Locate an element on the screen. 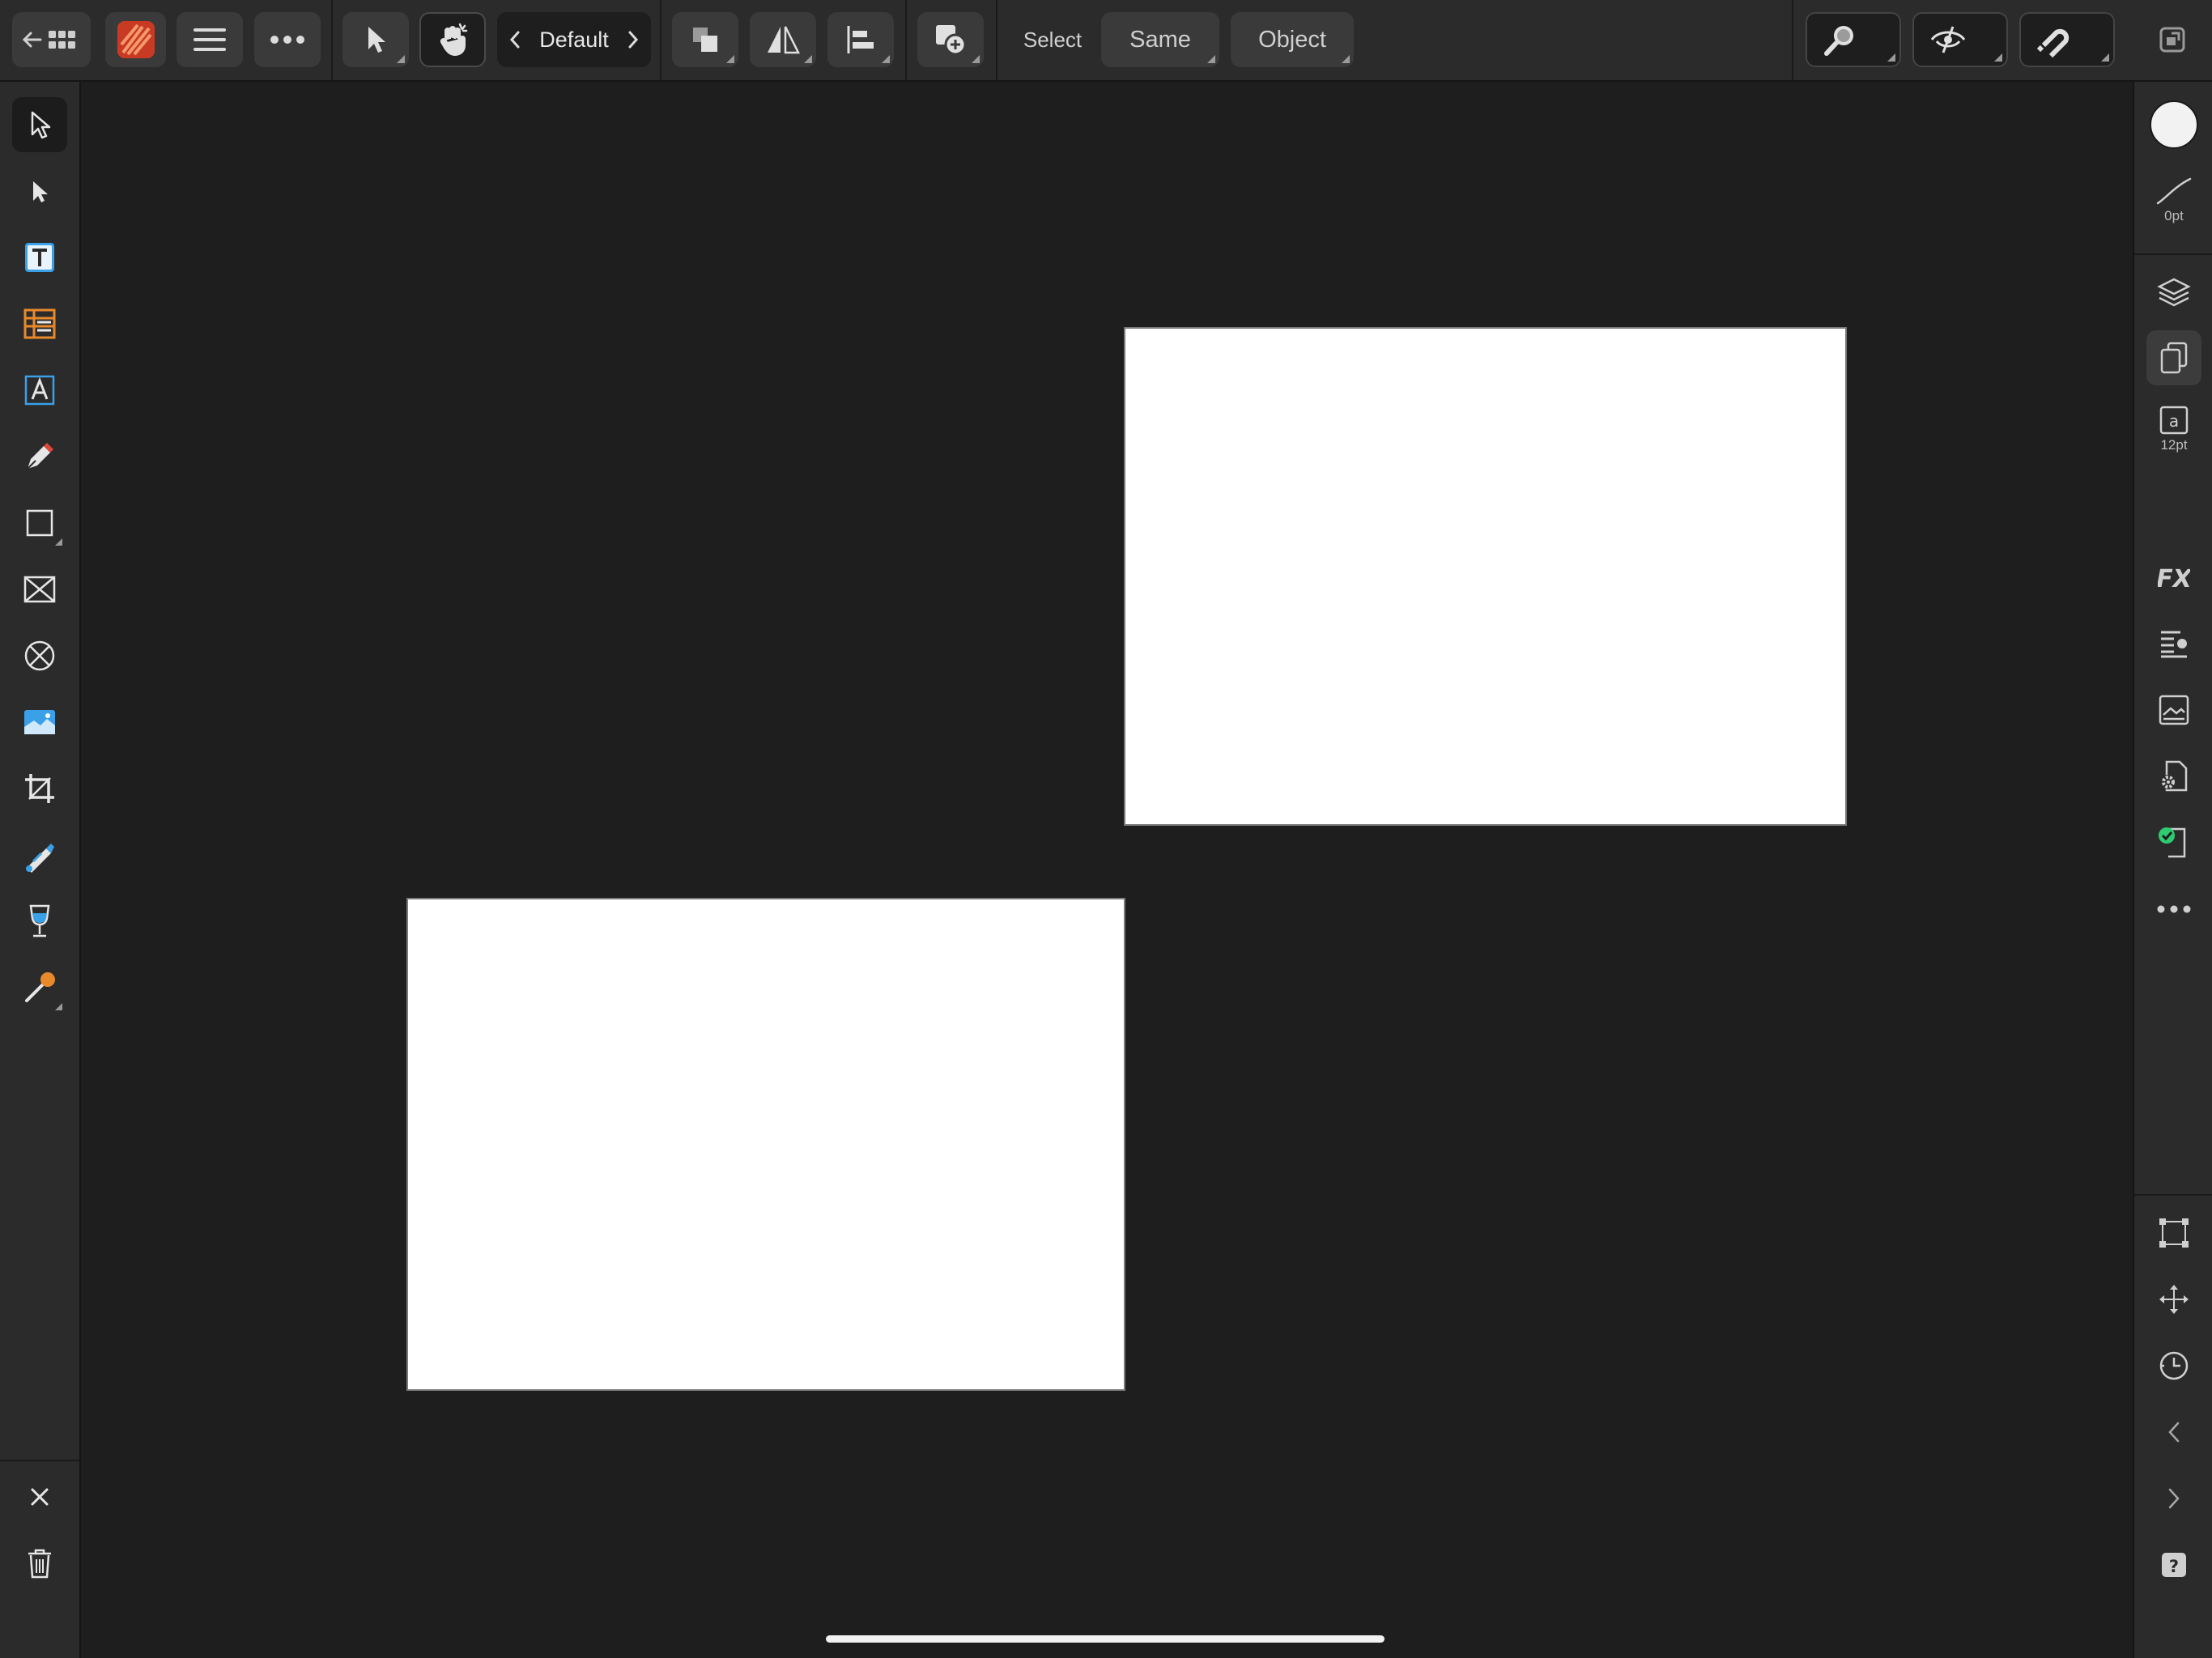 Image resolution: width=2212 pixels, height=1658 pixels. select-same-button: Same is located at coordinates (1160, 39).